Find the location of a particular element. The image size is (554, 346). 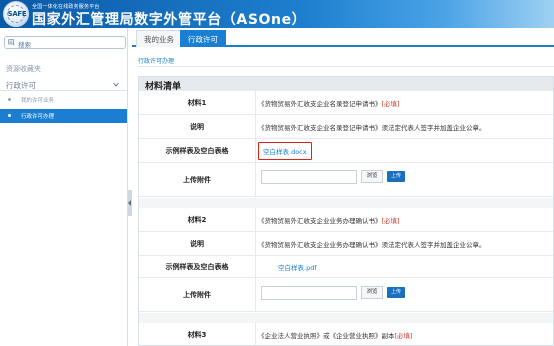

table-row: 材料1 《货物贸易外汇收支企业名录登记申请书》 [必填] is located at coordinates (346, 103).